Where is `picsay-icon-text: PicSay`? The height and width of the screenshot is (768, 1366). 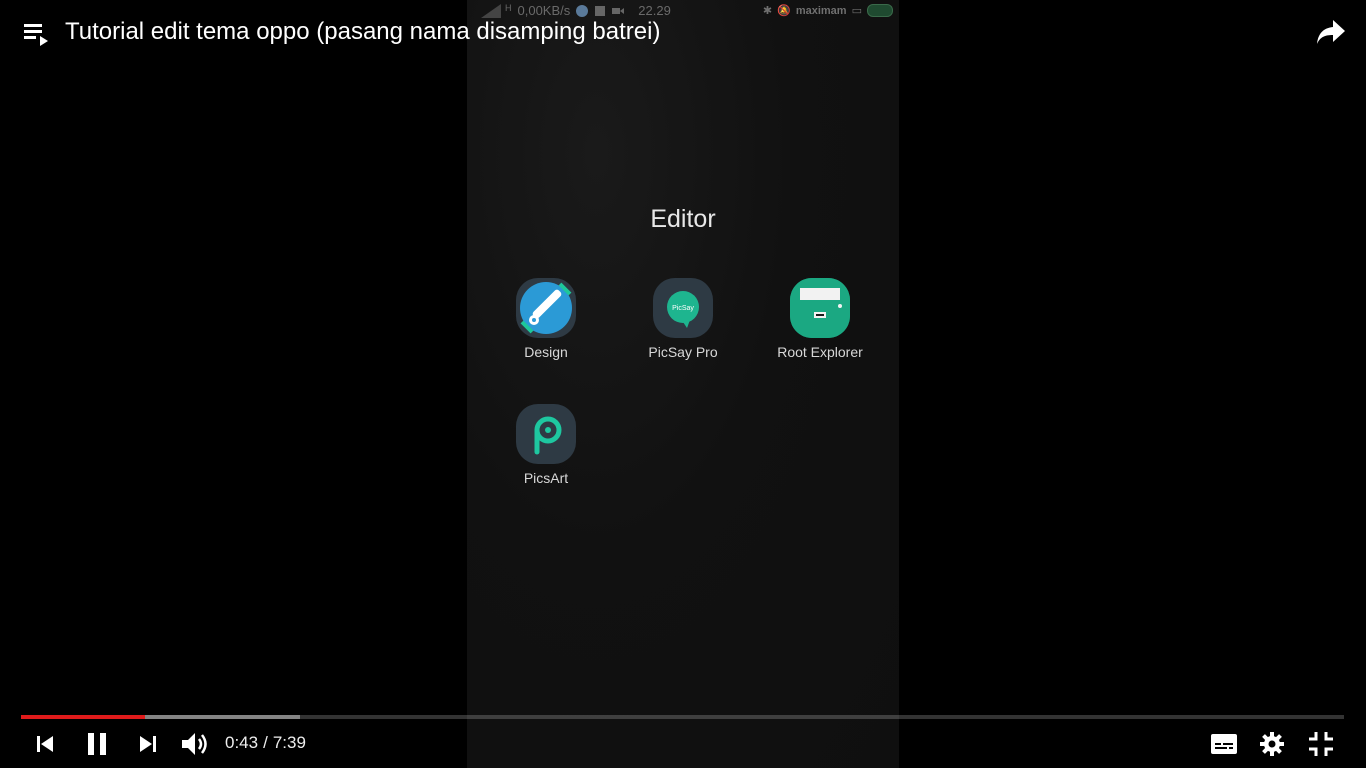
picsay-icon-text: PicSay is located at coordinates (683, 308).